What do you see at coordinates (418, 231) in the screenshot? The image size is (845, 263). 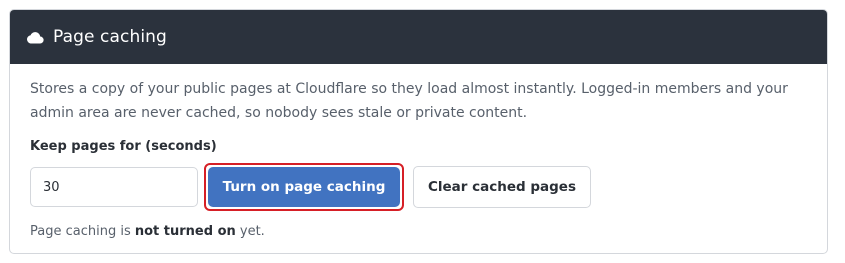 I see `status-text: Page caching is not turned on yet.` at bounding box center [418, 231].